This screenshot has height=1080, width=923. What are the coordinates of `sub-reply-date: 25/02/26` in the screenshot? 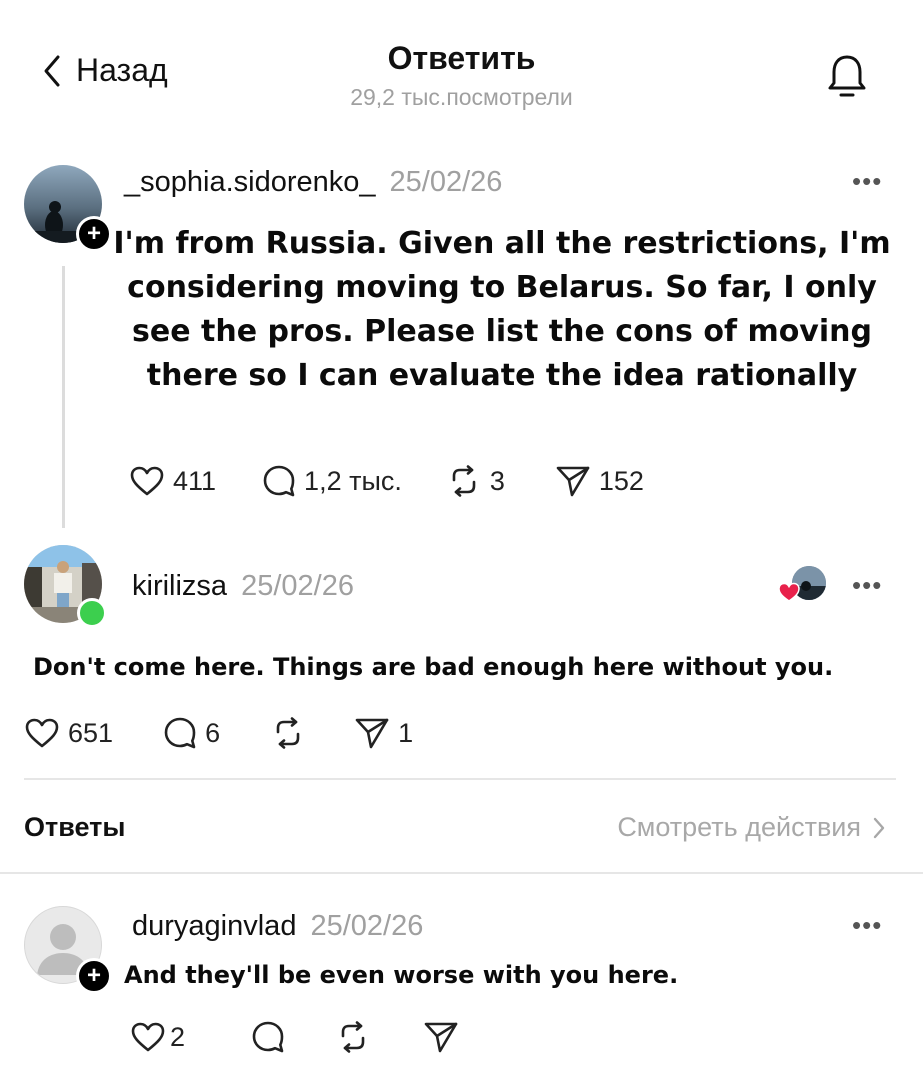 It's located at (367, 926).